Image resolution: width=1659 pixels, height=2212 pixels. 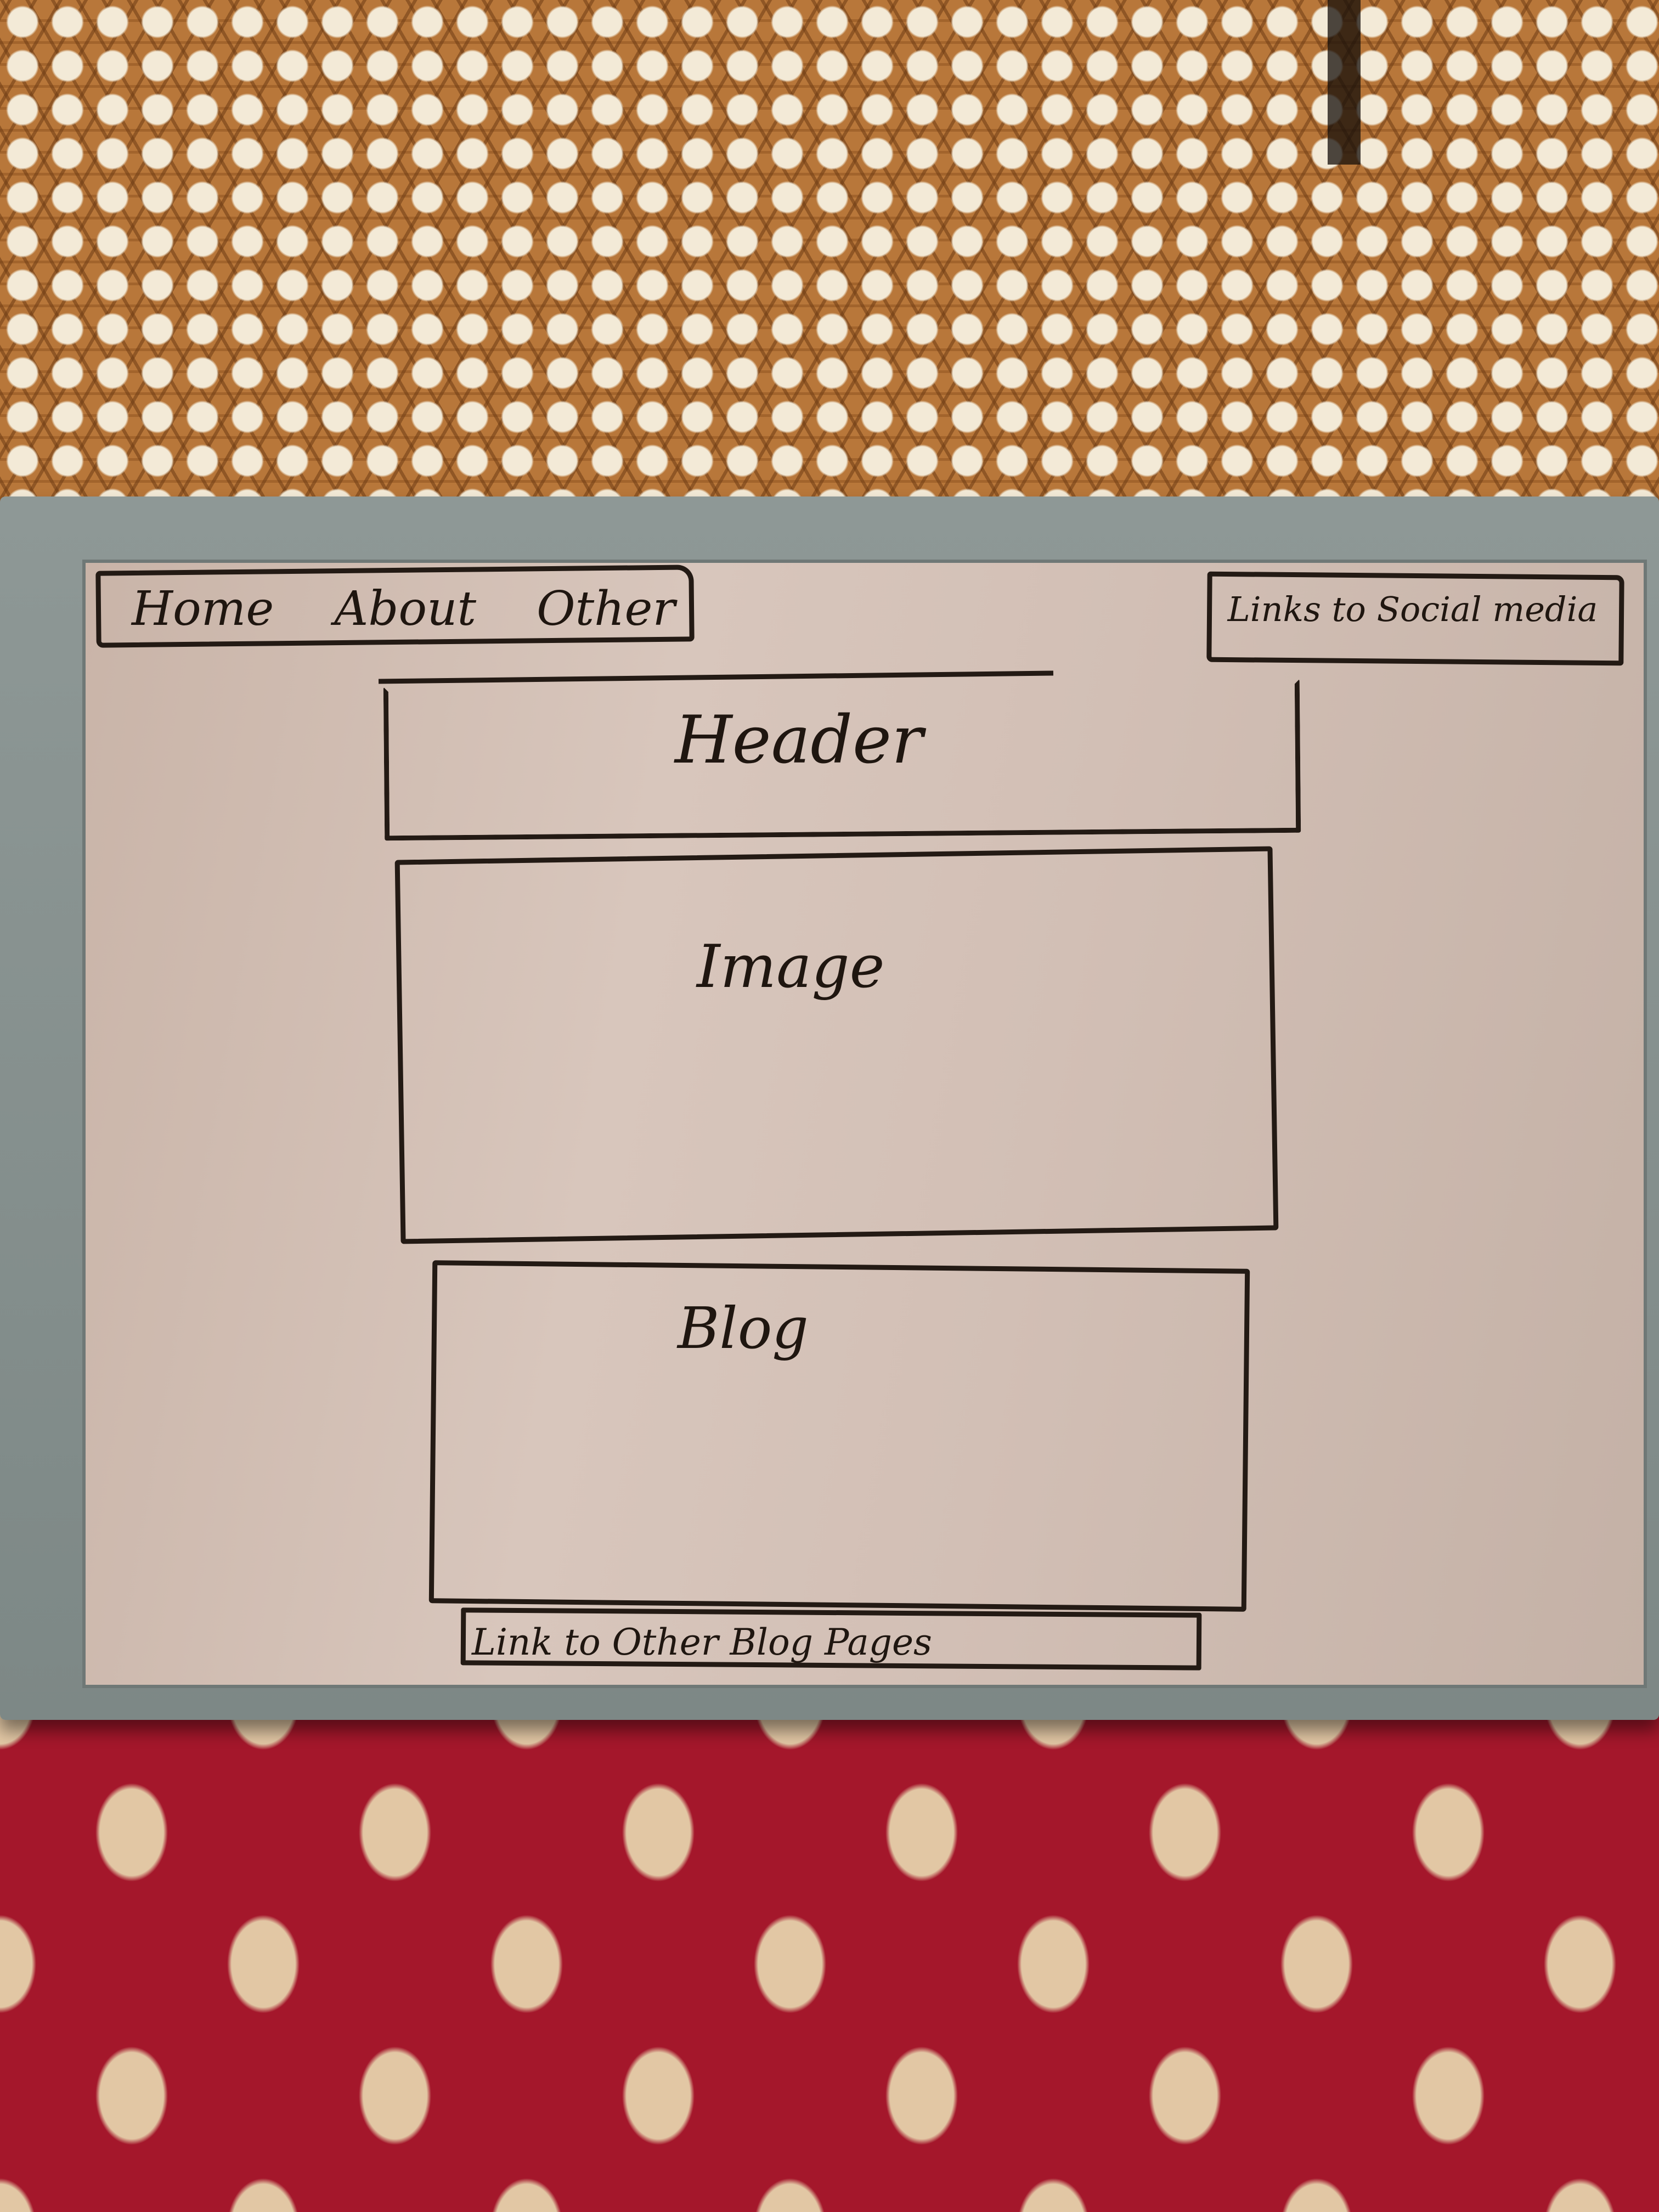 What do you see at coordinates (203, 609) in the screenshot?
I see `nav-home-label: Home` at bounding box center [203, 609].